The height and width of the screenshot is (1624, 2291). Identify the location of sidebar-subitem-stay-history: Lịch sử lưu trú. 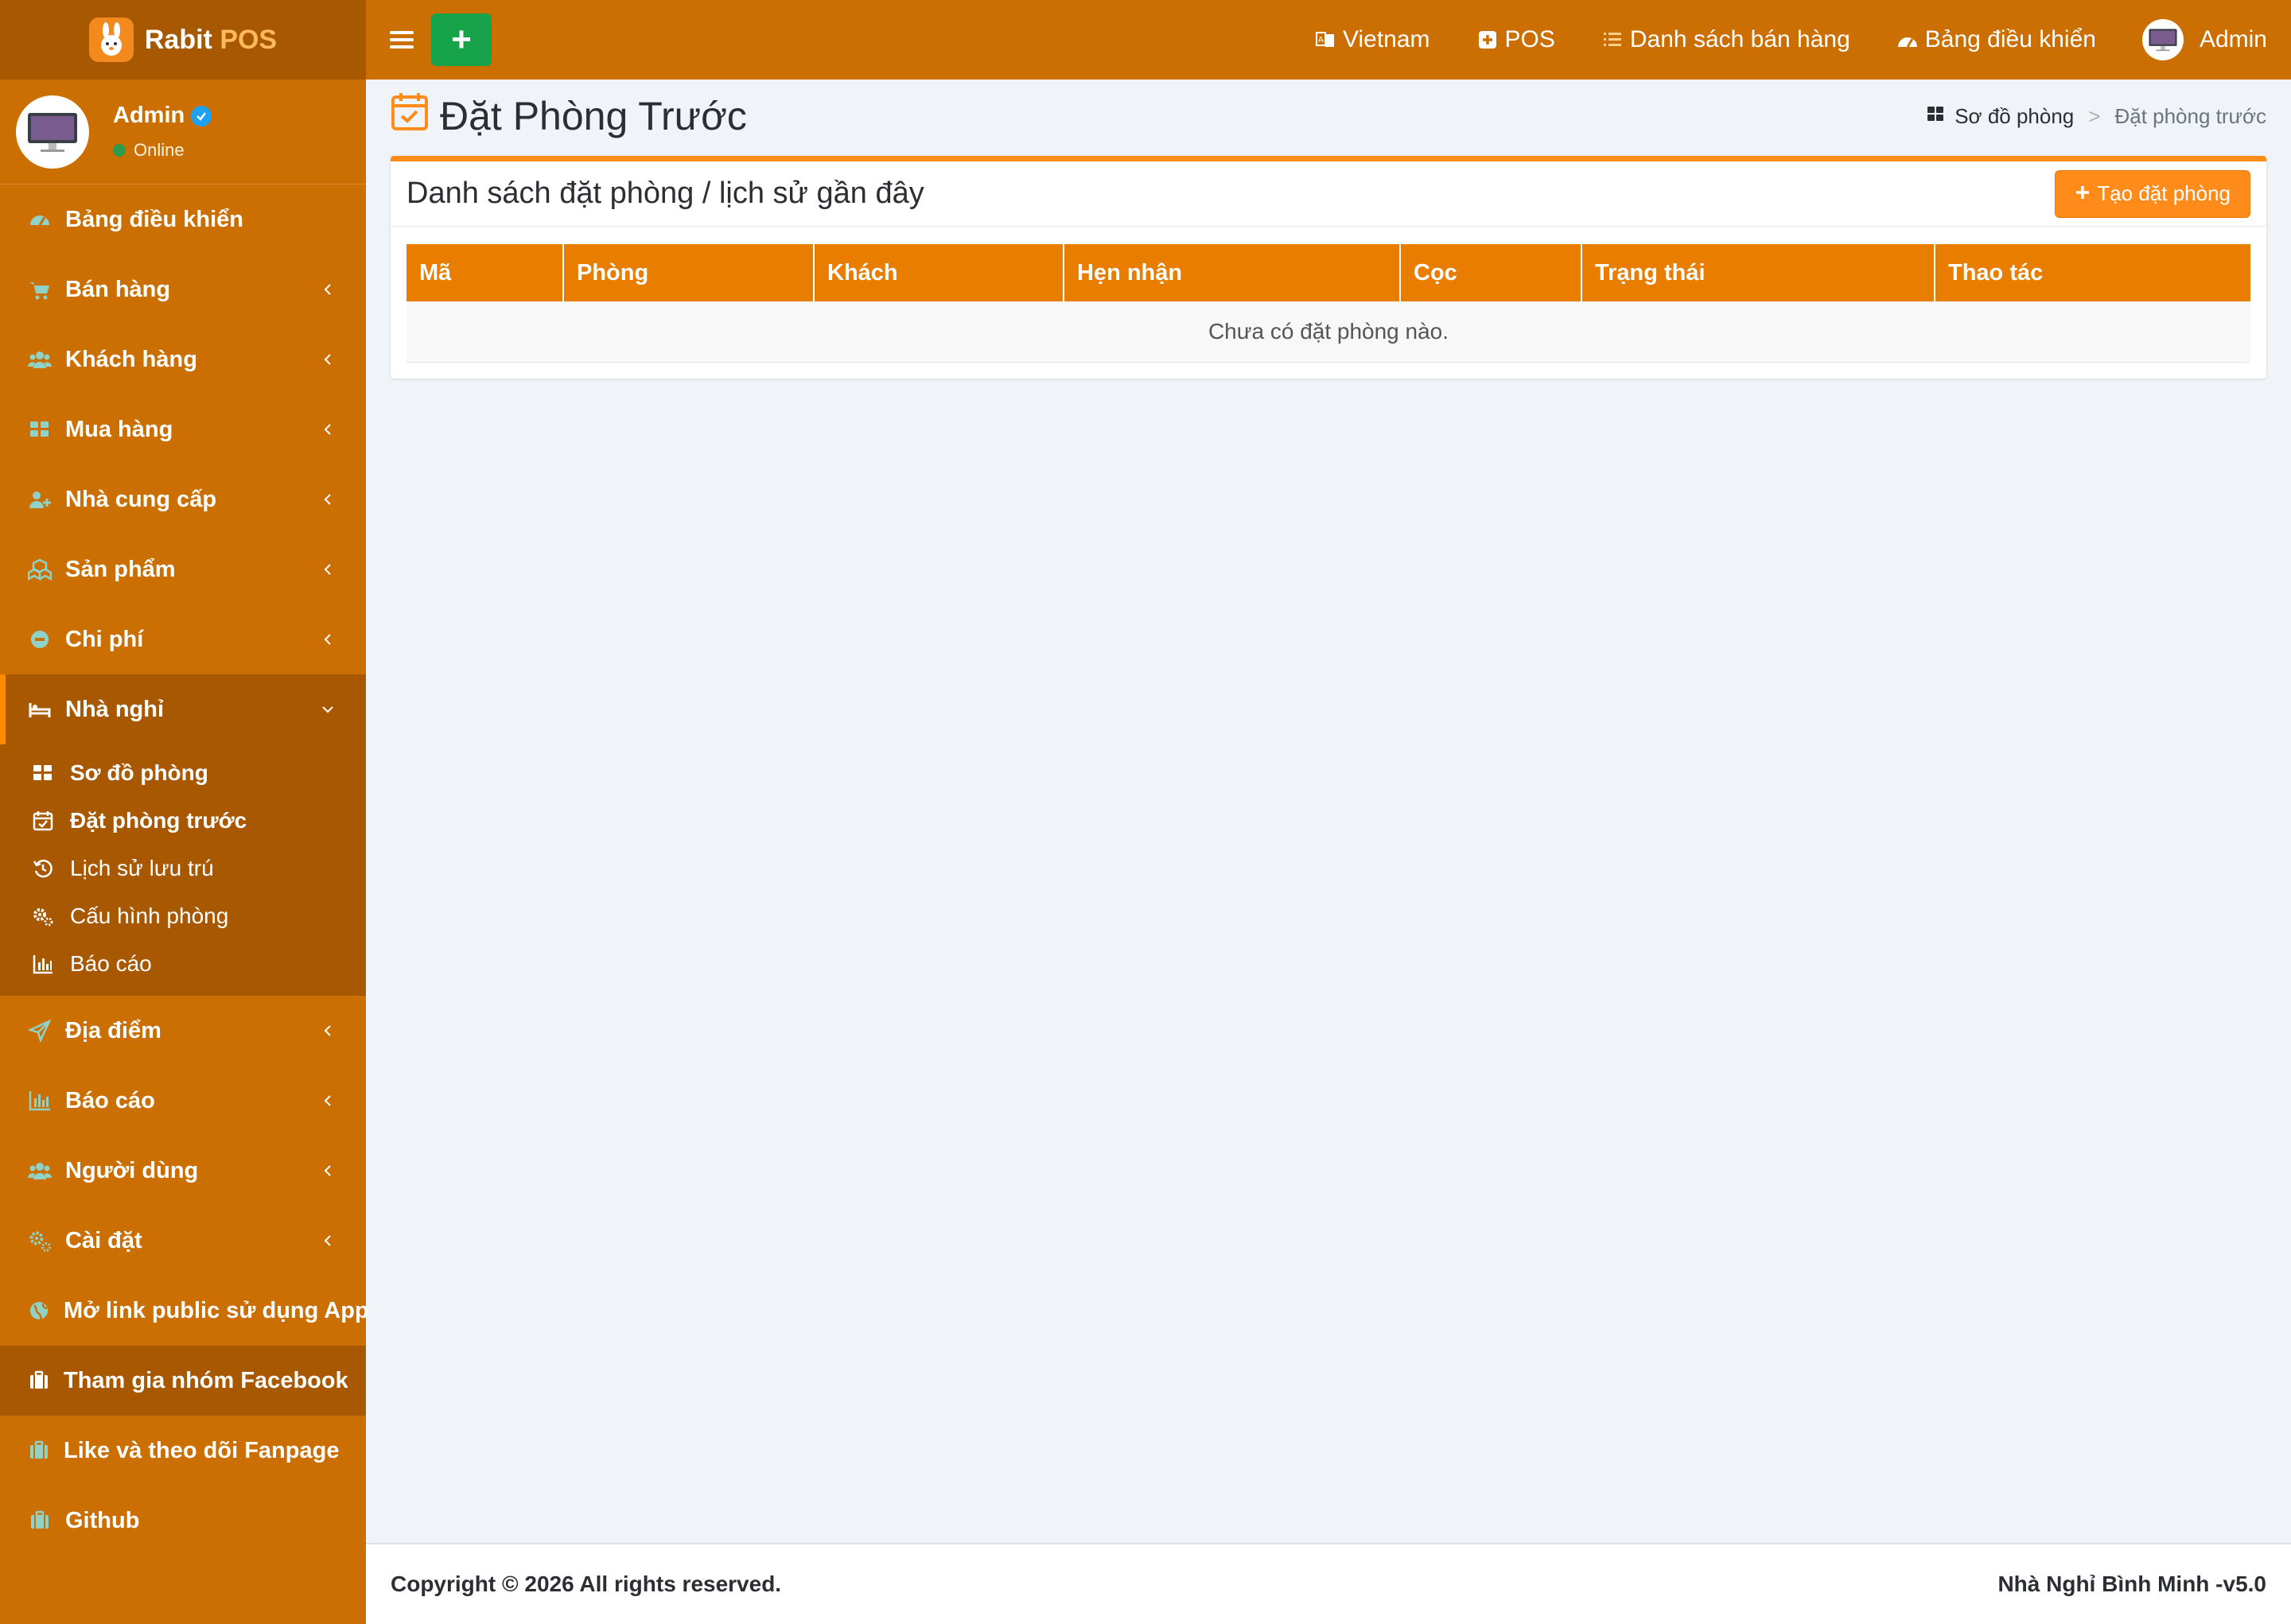
(183, 868).